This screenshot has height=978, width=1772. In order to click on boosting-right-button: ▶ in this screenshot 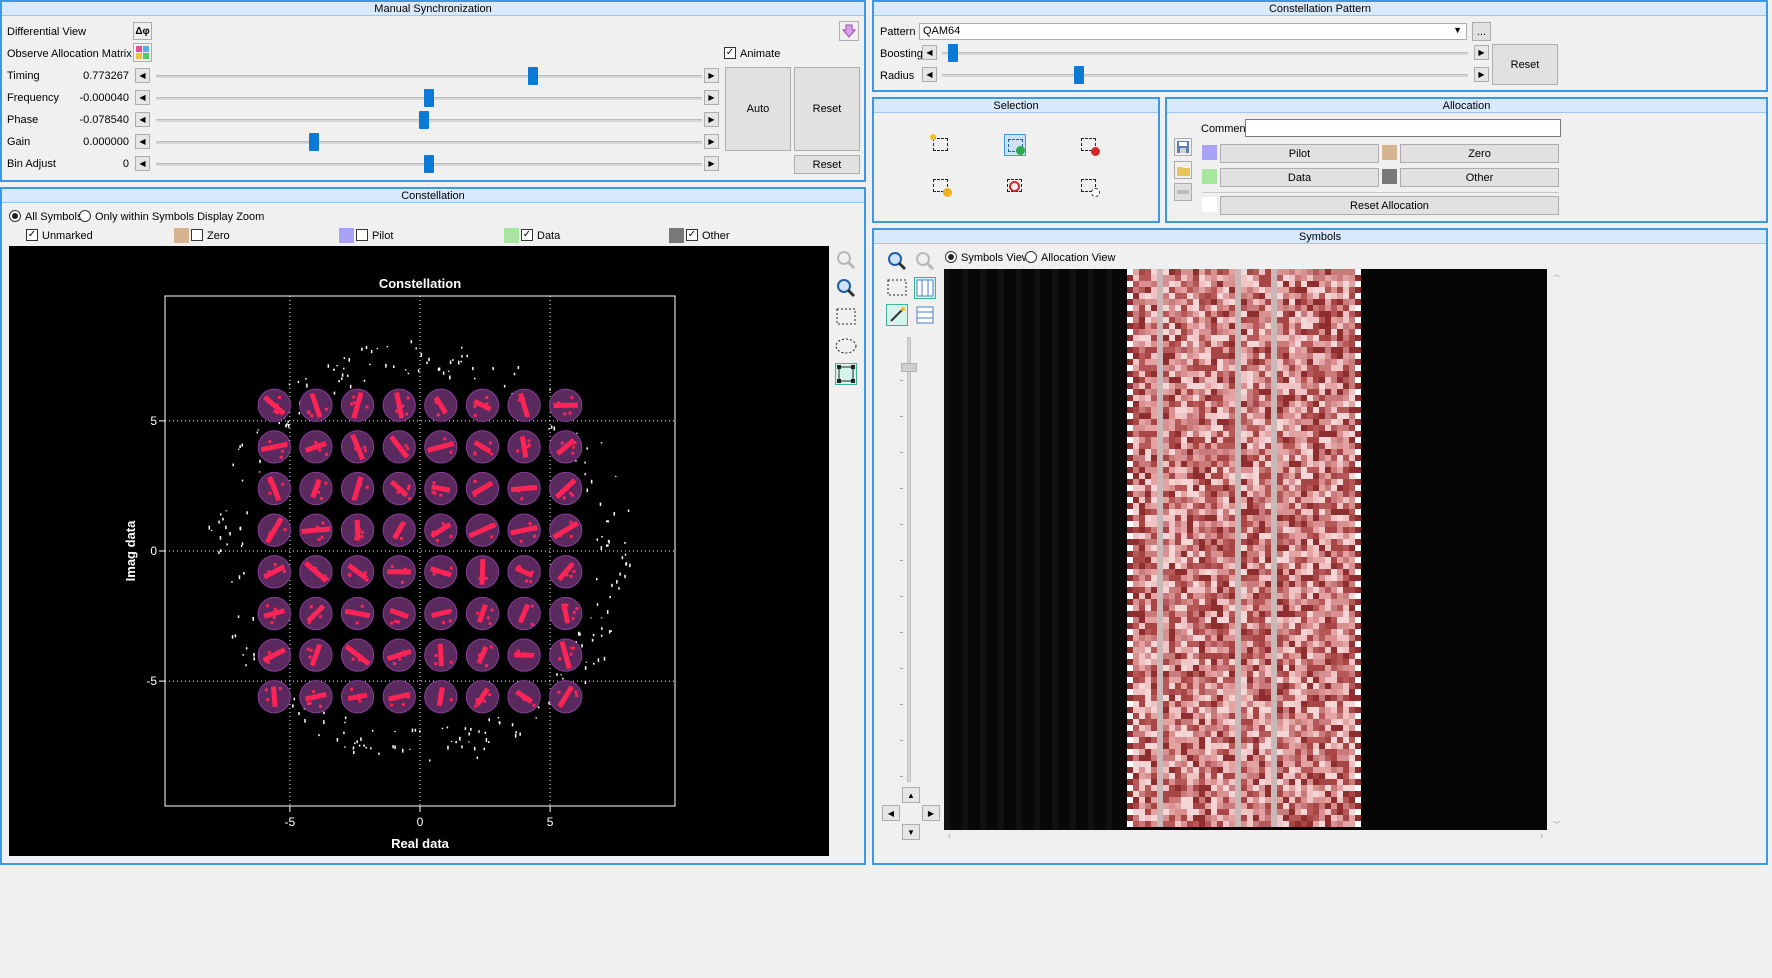, I will do `click(1481, 52)`.